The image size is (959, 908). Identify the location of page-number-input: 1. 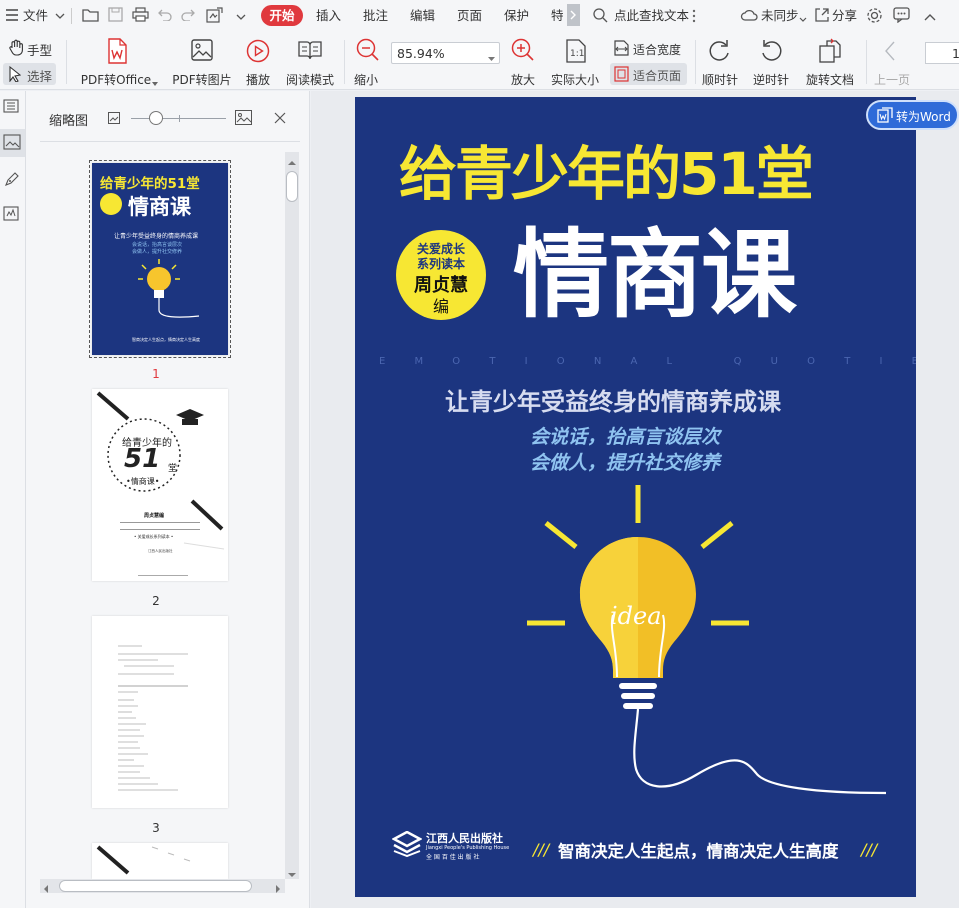
(942, 53).